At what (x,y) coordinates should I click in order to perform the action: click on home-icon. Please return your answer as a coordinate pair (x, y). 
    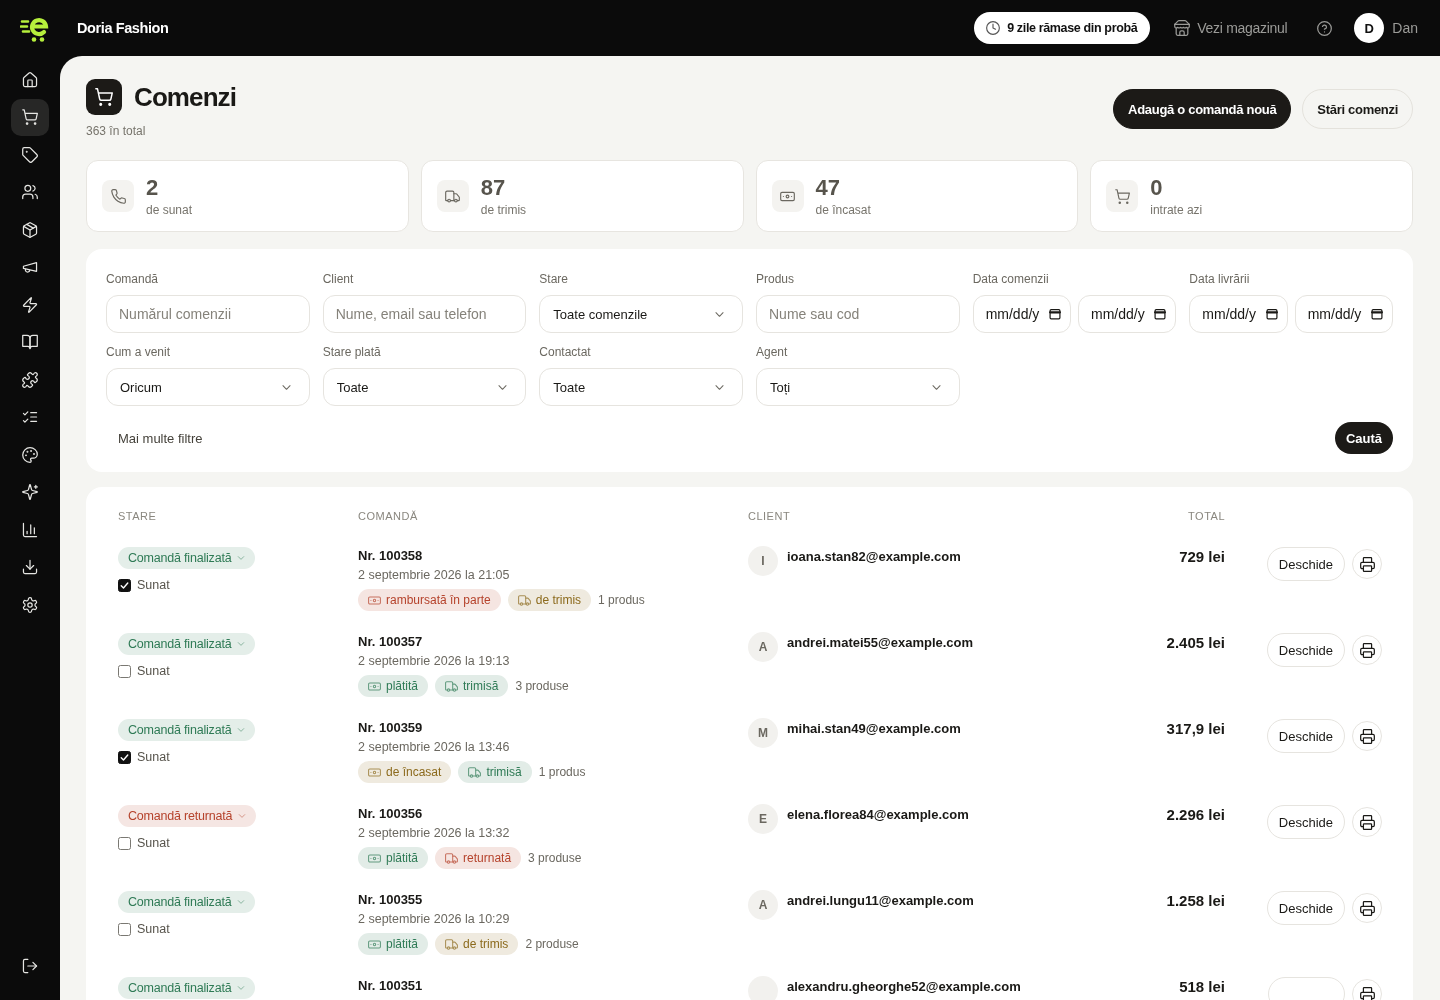
    Looking at the image, I should click on (30, 79).